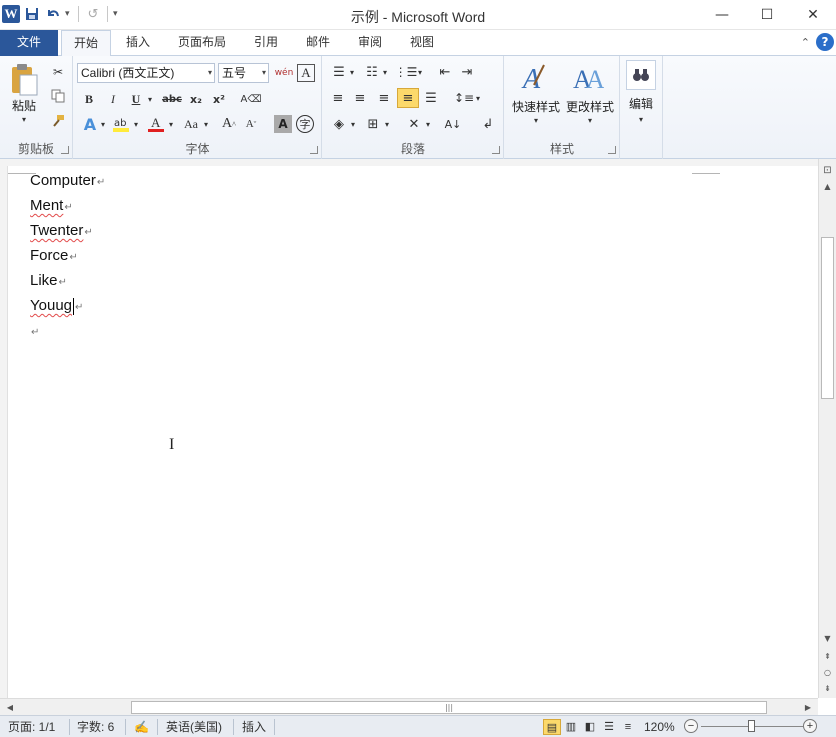  What do you see at coordinates (156, 124) in the screenshot?
I see `font-color-icon: A` at bounding box center [156, 124].